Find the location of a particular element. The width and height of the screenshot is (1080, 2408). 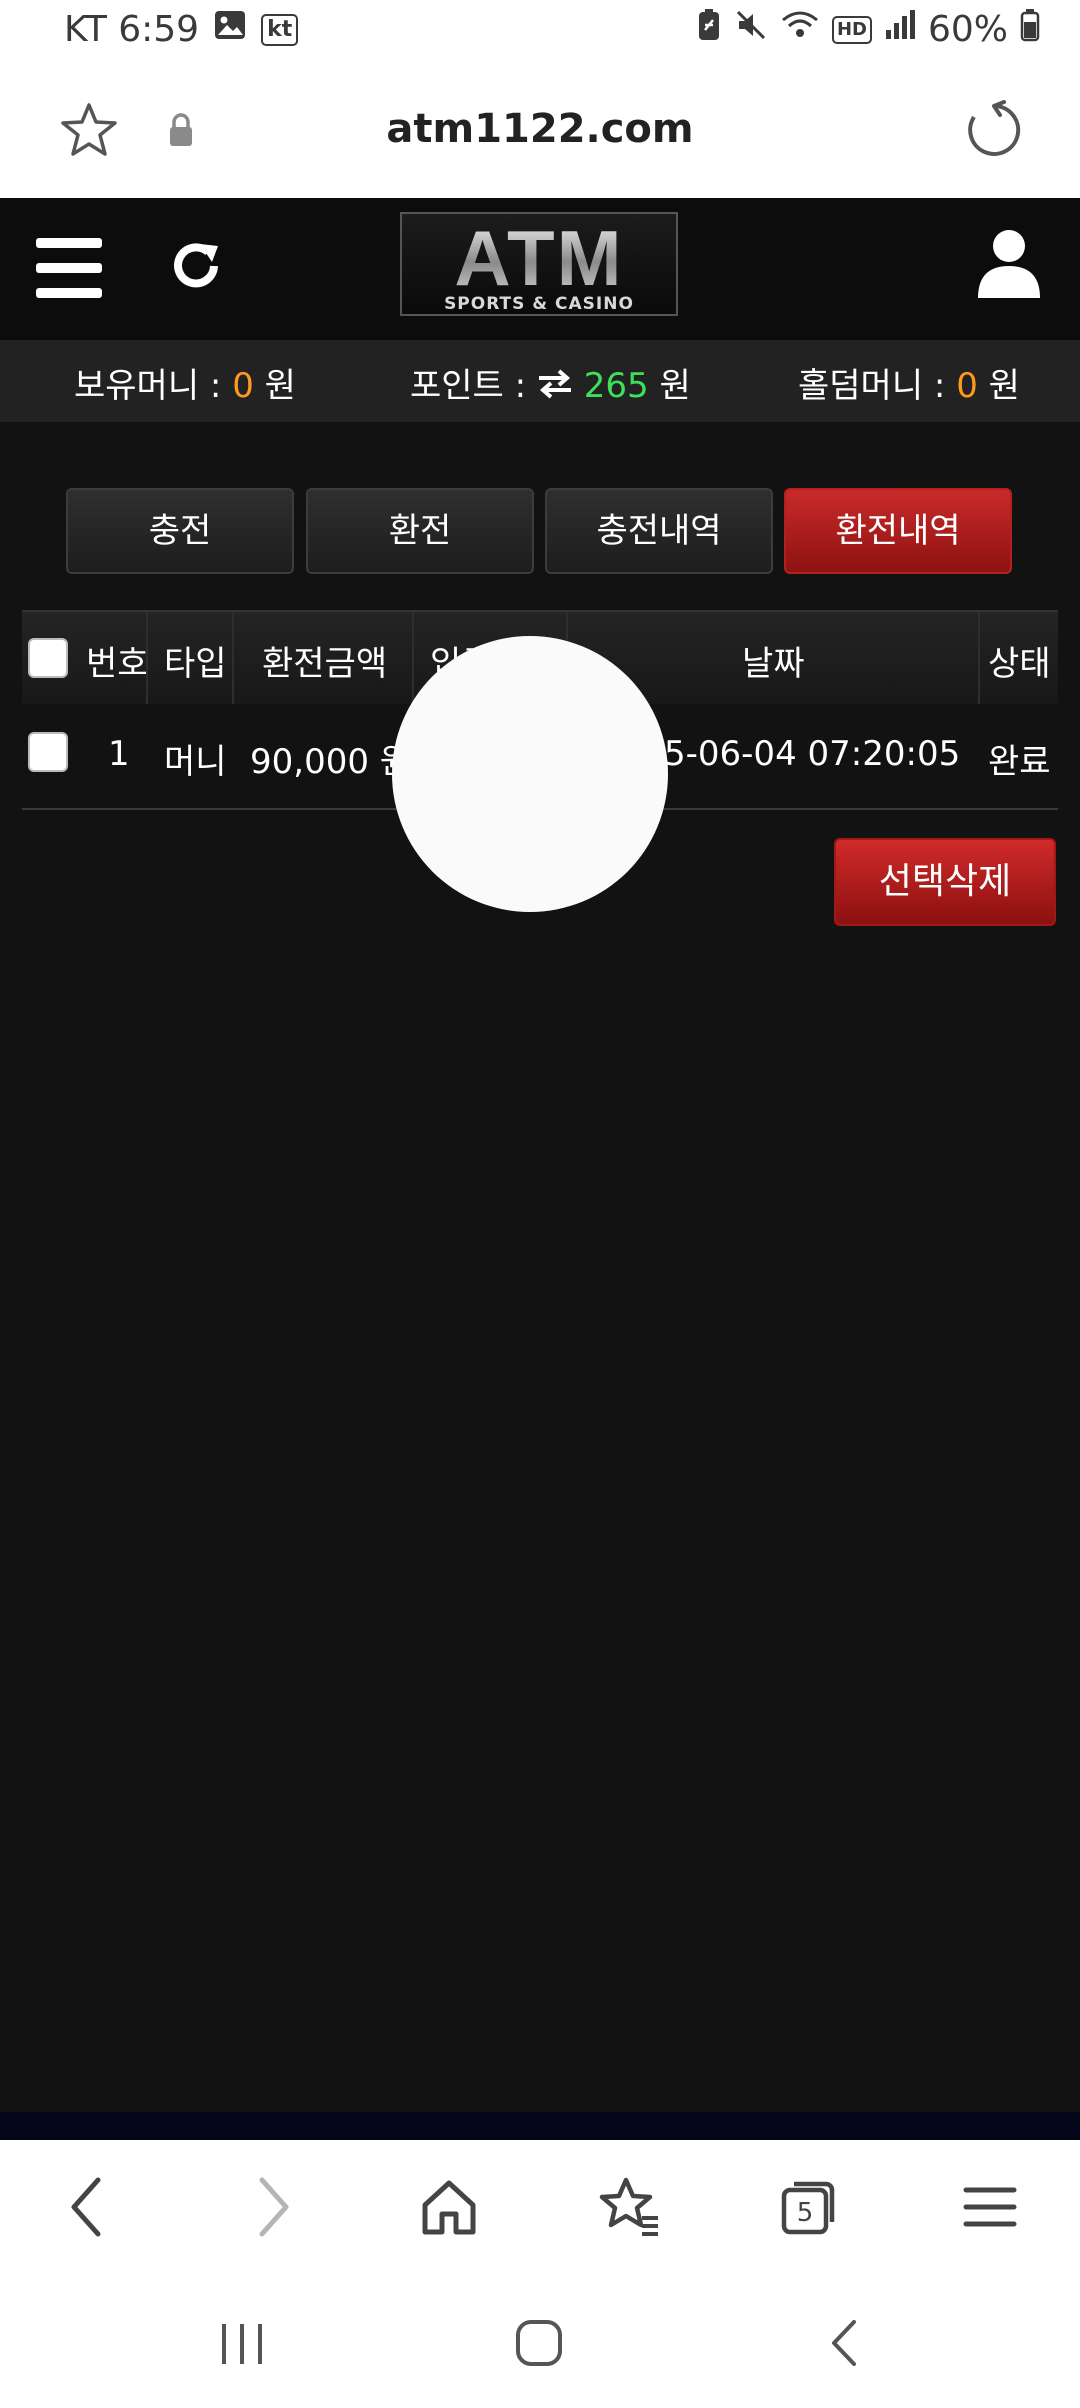

point-money: 포인트 : 265 원 is located at coordinates (550, 382).